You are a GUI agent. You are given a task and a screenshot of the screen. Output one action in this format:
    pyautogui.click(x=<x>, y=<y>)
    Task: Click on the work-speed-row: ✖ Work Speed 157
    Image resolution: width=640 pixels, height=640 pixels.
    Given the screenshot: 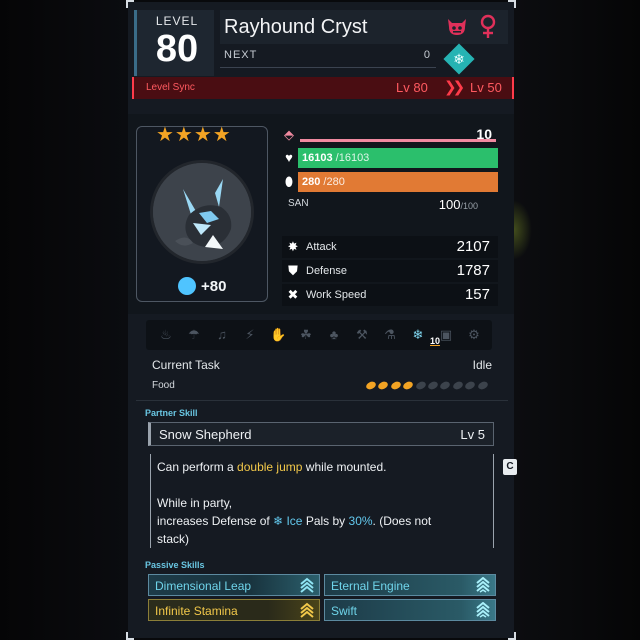 What is the action you would take?
    pyautogui.click(x=390, y=295)
    